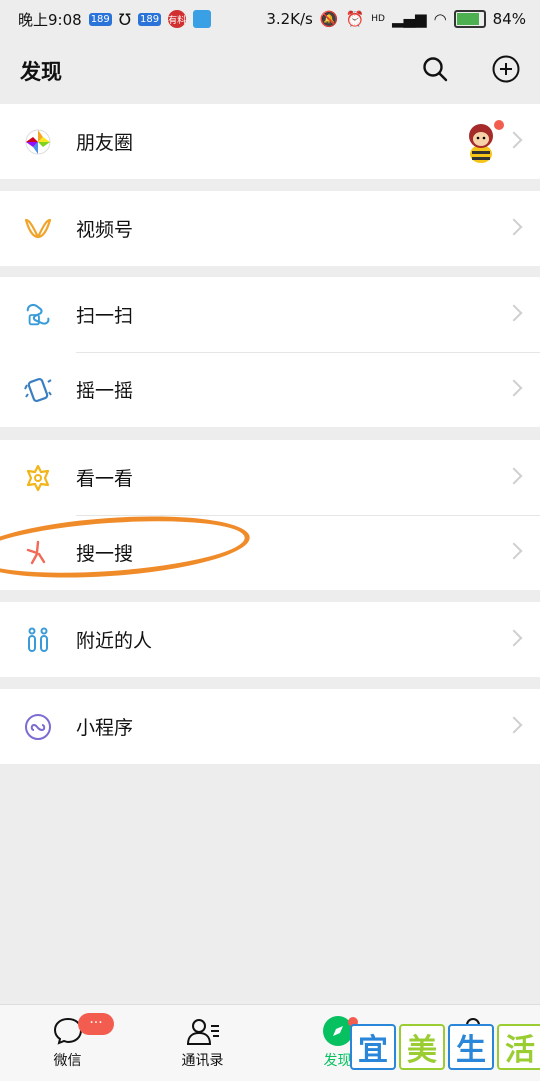  I want to click on menu-item-nearby: 附近的人, so click(270, 639).